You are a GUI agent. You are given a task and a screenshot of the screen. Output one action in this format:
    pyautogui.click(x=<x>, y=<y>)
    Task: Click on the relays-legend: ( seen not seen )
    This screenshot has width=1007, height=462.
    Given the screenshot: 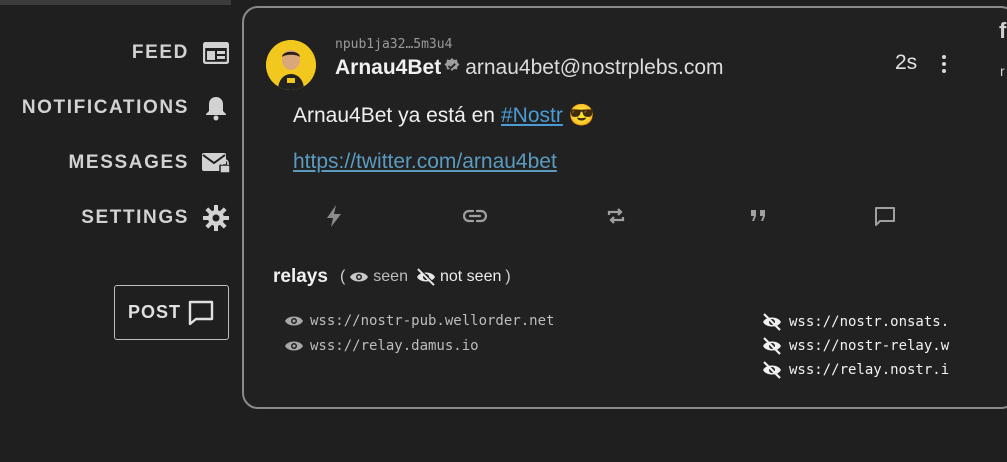 What is the action you would take?
    pyautogui.click(x=422, y=277)
    